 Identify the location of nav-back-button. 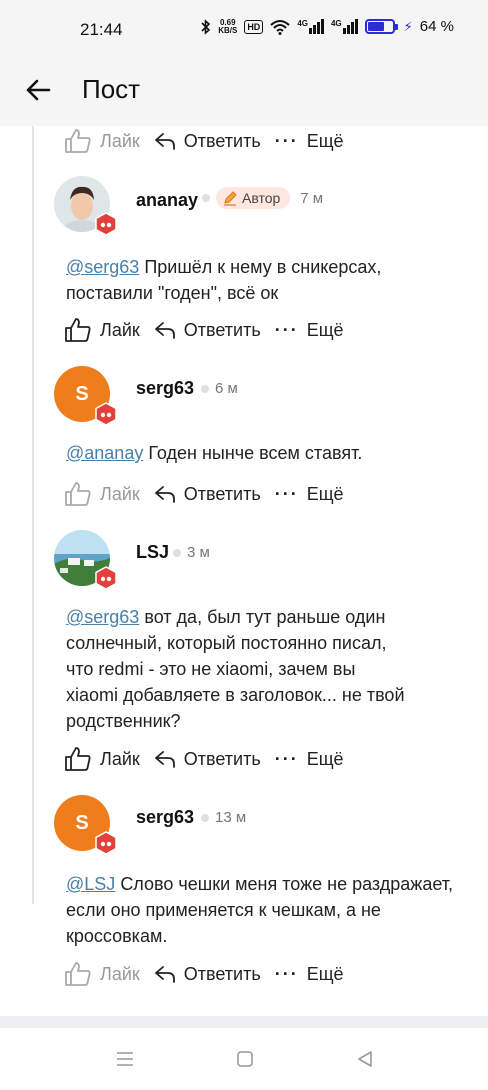
(365, 1061).